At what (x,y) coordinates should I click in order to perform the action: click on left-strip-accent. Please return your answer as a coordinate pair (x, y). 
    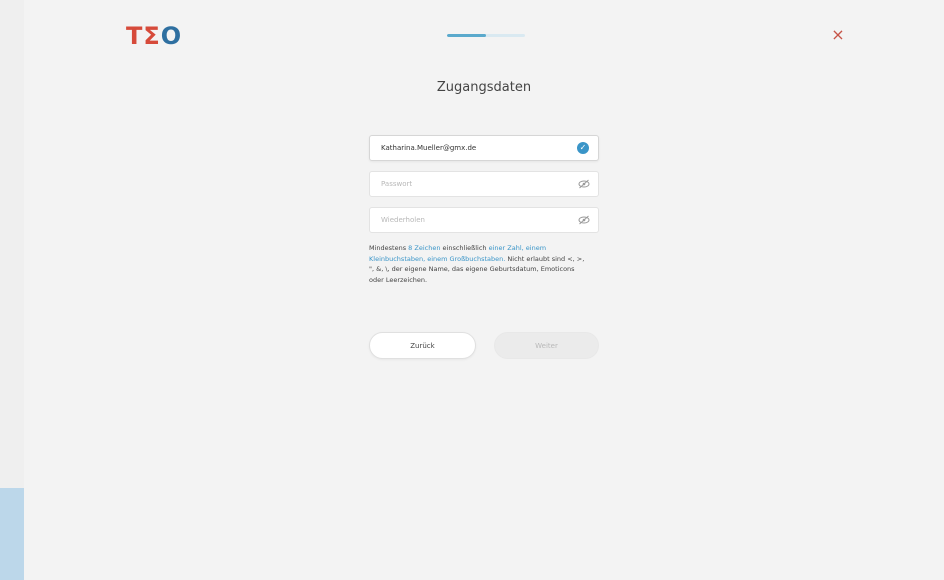
    Looking at the image, I should click on (12, 534).